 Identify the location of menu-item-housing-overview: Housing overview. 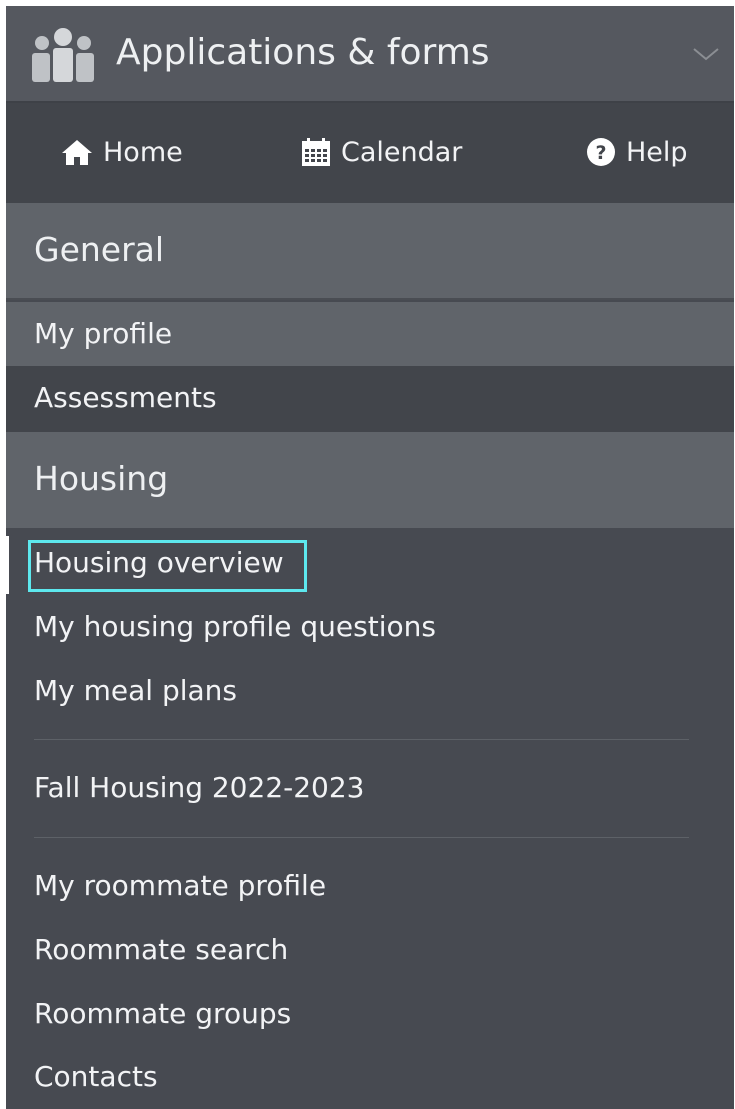
(370, 563).